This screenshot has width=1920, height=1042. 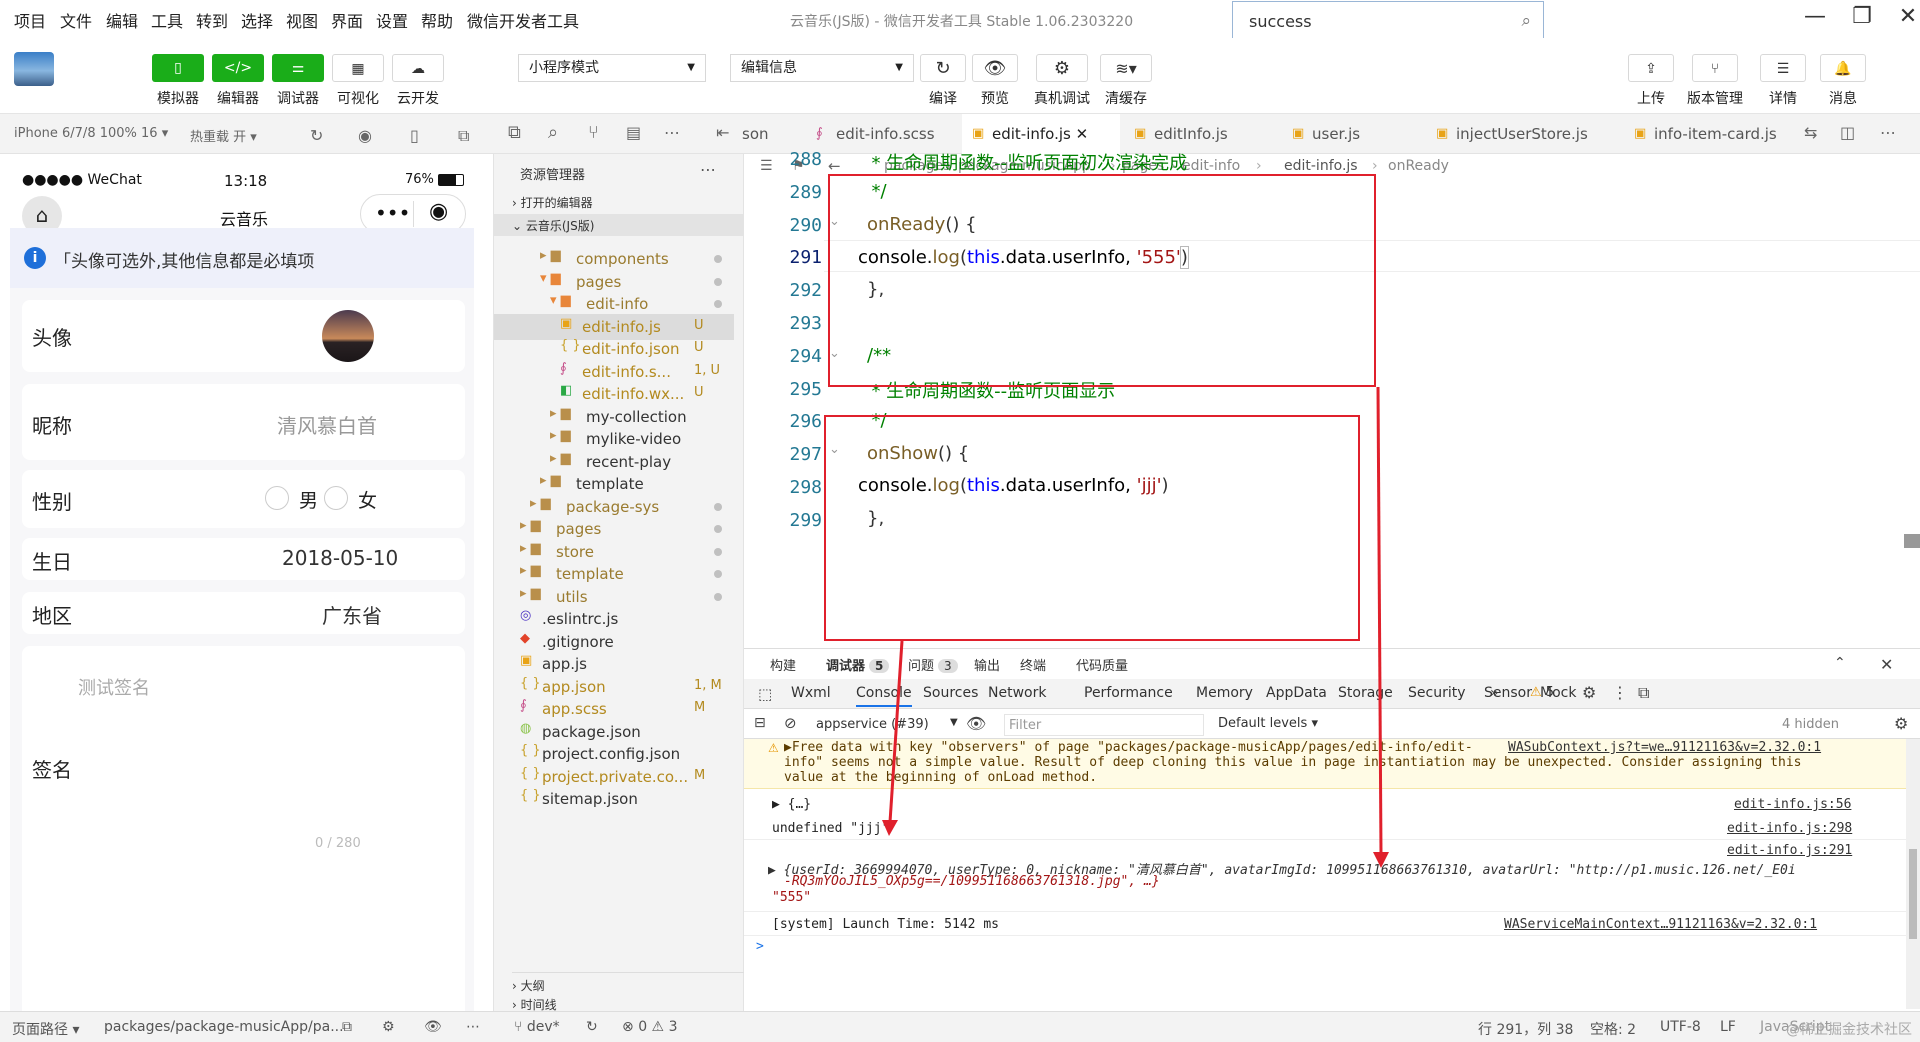 What do you see at coordinates (890, 828) in the screenshot?
I see `arrow-head-onshow` at bounding box center [890, 828].